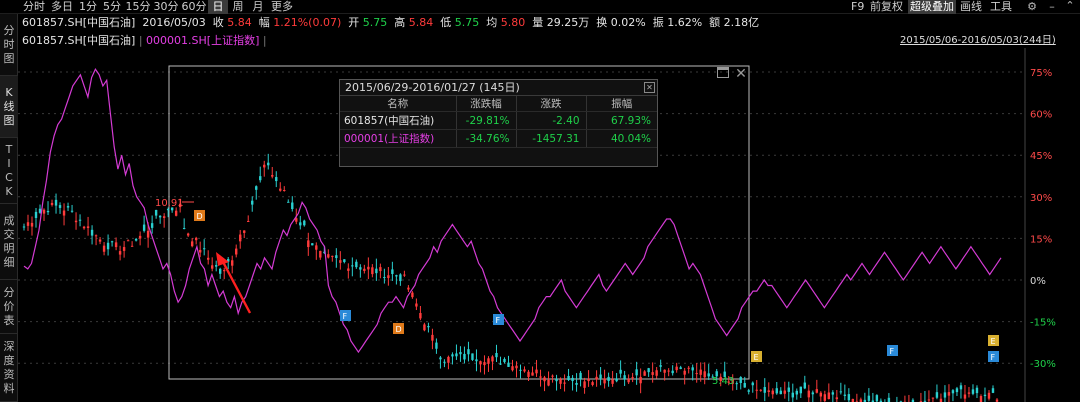 The image size is (1080, 402). I want to click on low-price-label: 5.43, so click(723, 381).